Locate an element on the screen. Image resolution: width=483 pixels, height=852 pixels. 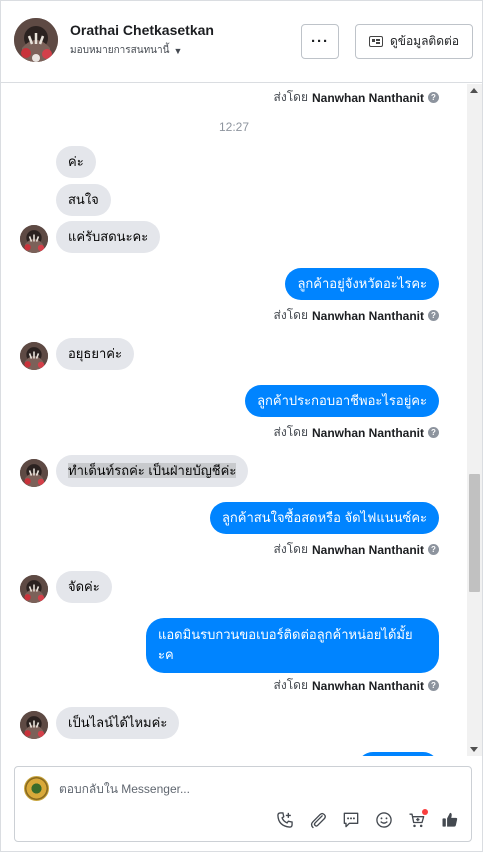
emoji-icon is located at coordinates (384, 820).